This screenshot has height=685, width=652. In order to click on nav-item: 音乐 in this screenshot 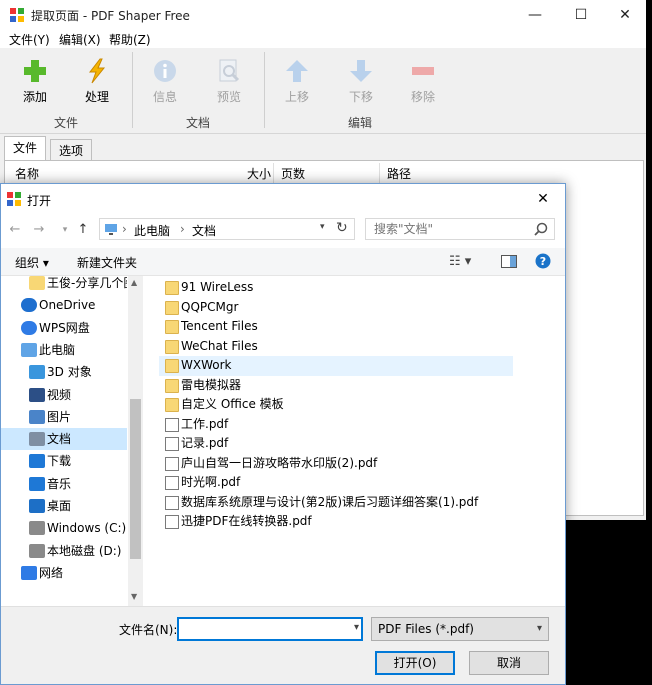, I will do `click(64, 484)`.